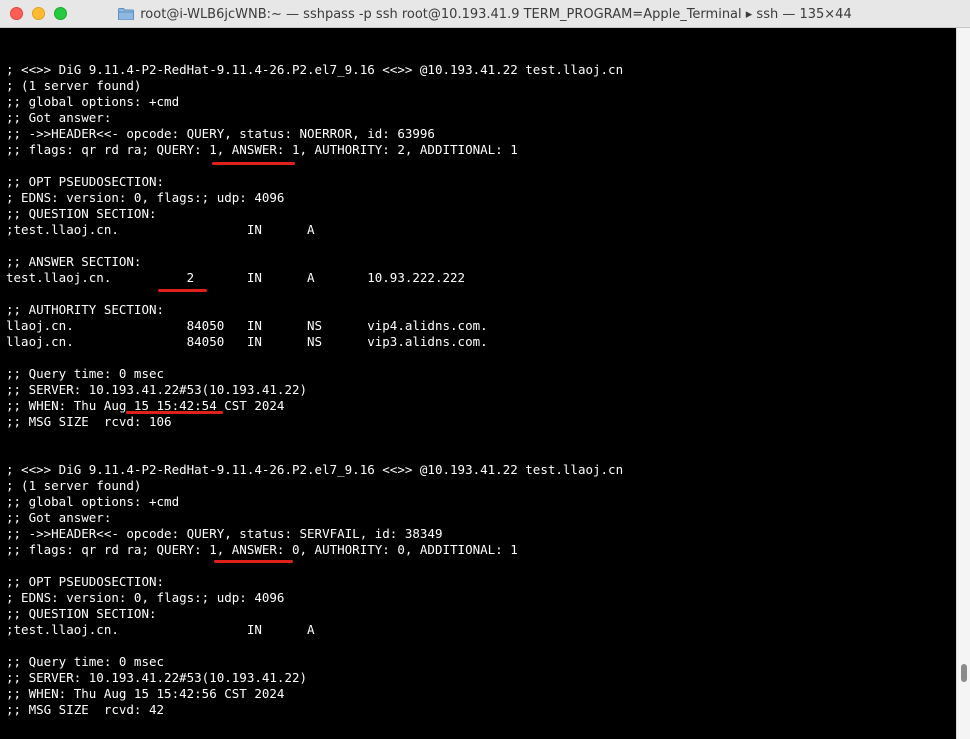 The image size is (970, 739). What do you see at coordinates (964, 673) in the screenshot?
I see `scrollbar-thumb` at bounding box center [964, 673].